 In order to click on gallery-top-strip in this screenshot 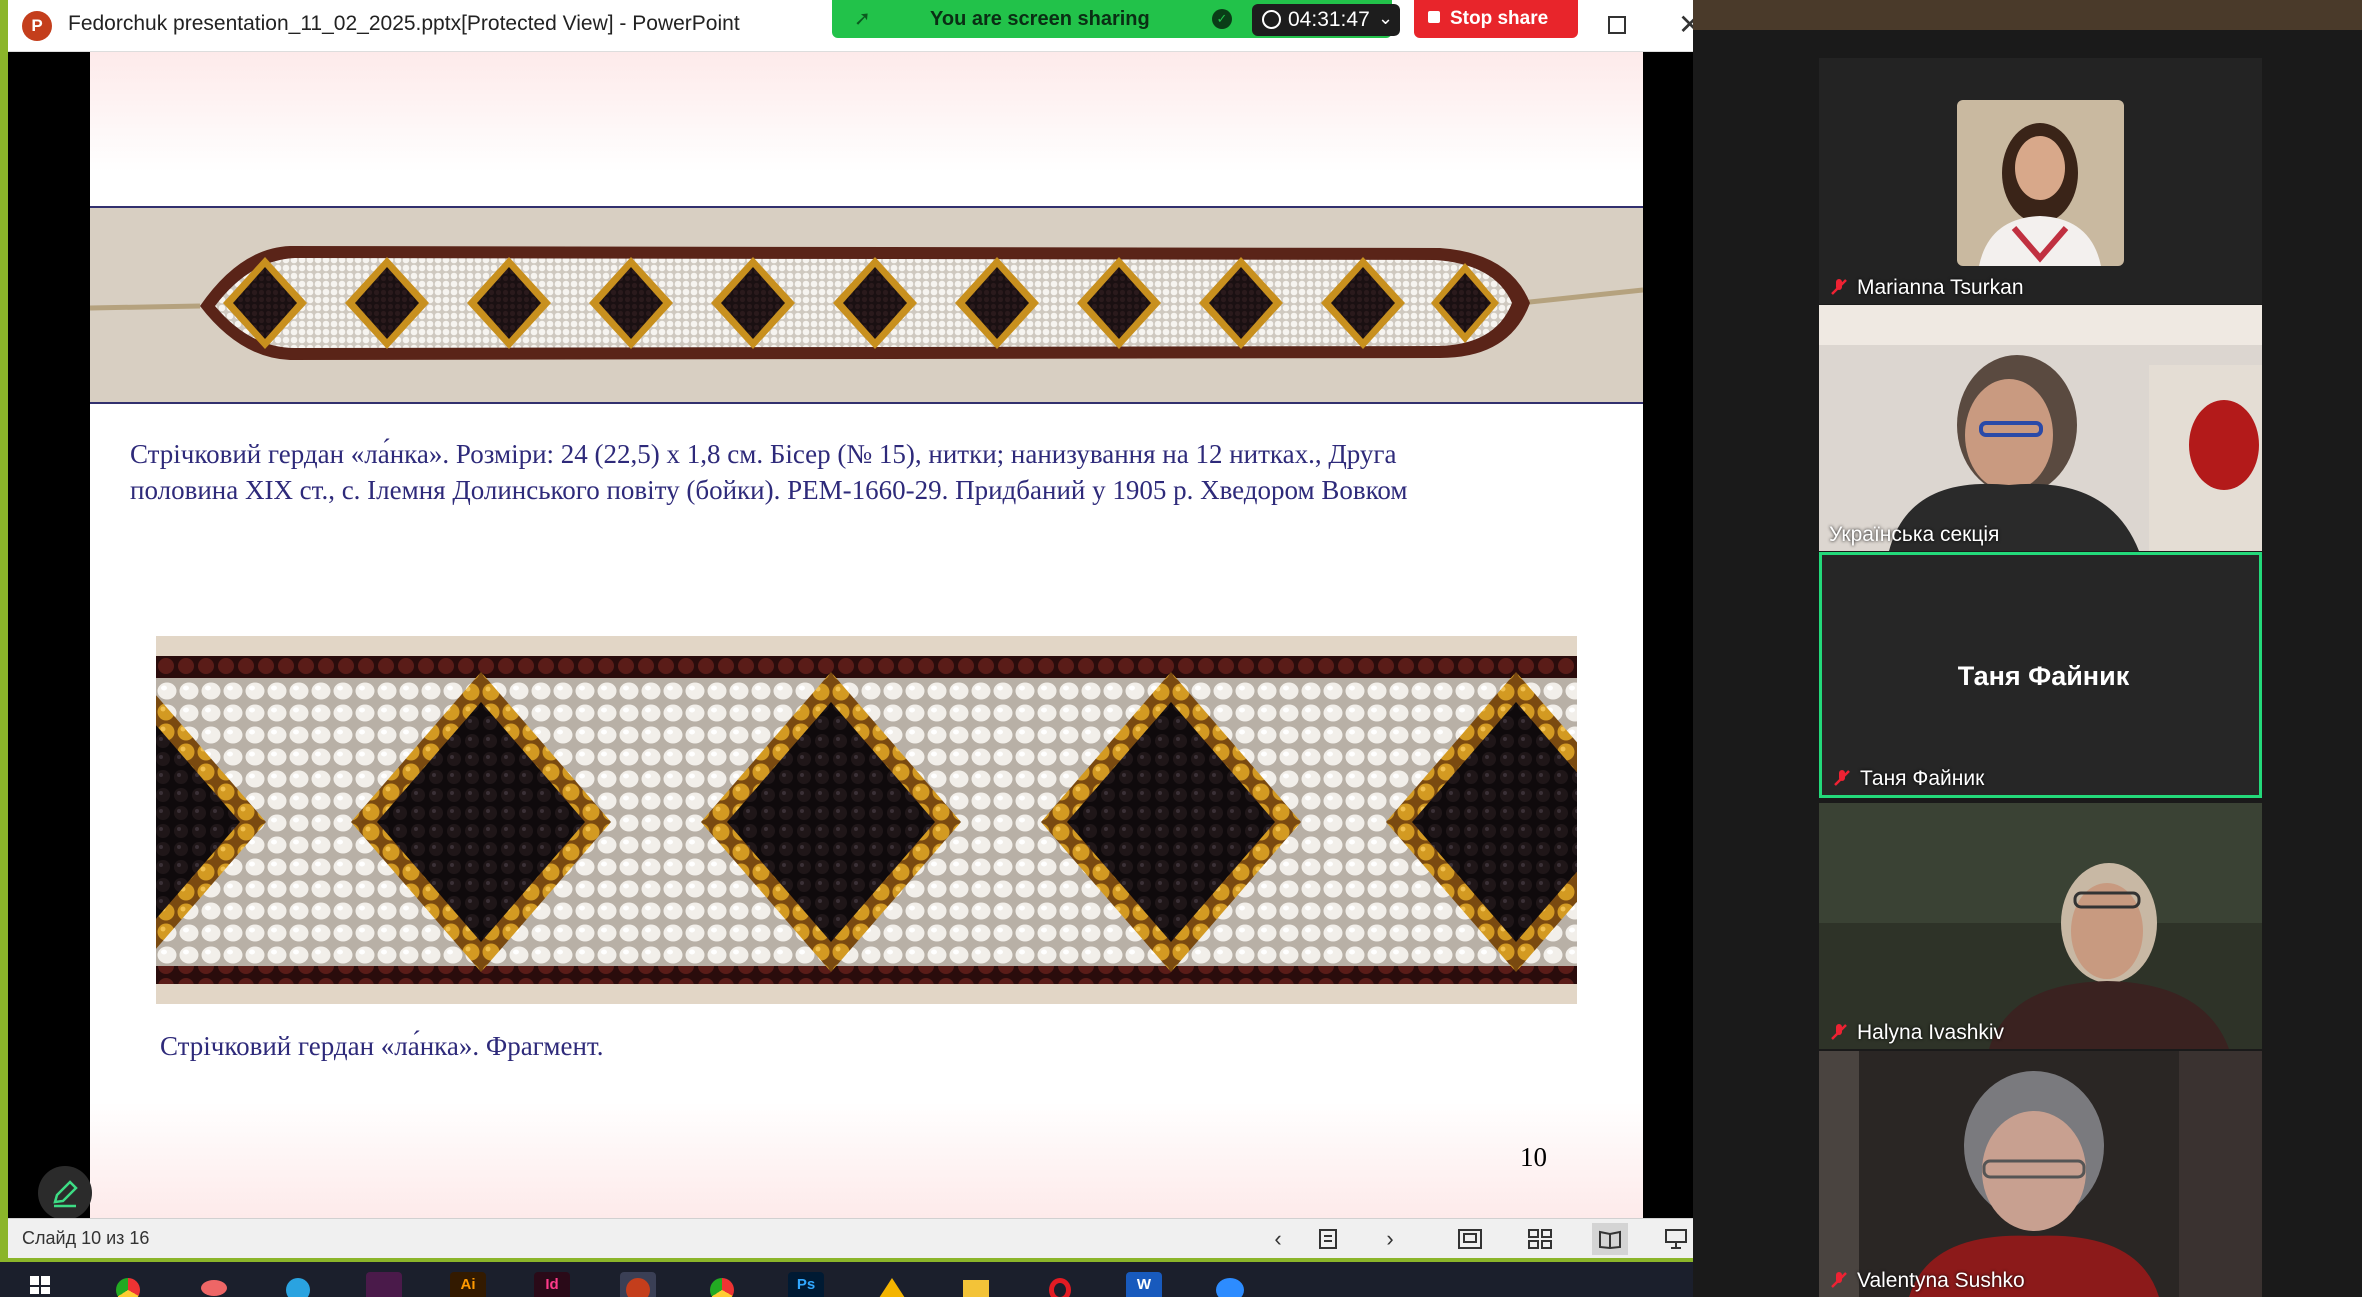, I will do `click(2027, 15)`.